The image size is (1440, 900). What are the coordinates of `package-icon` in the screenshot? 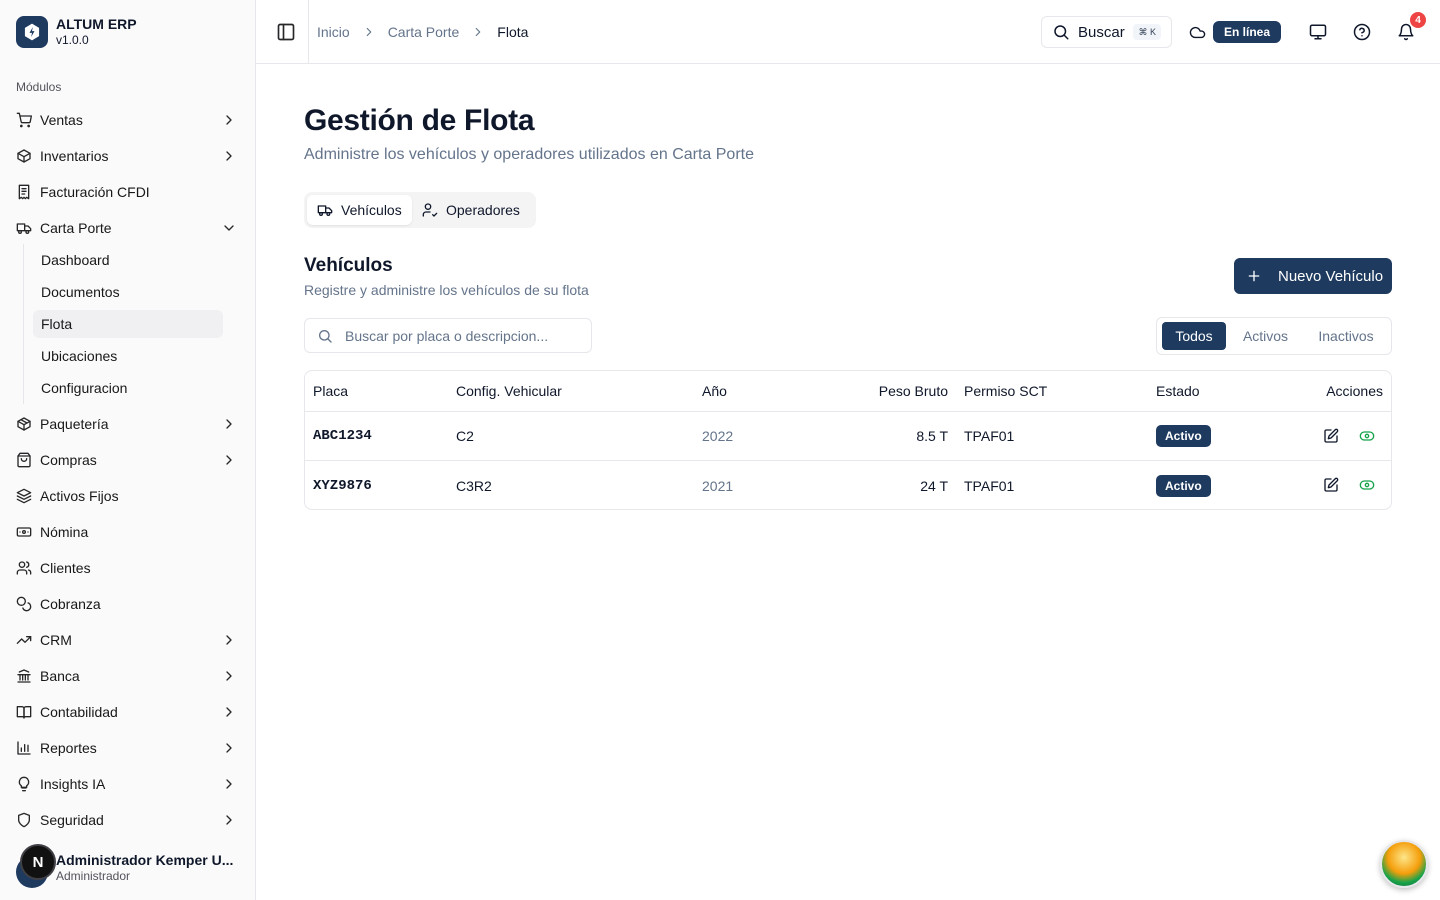 It's located at (24, 156).